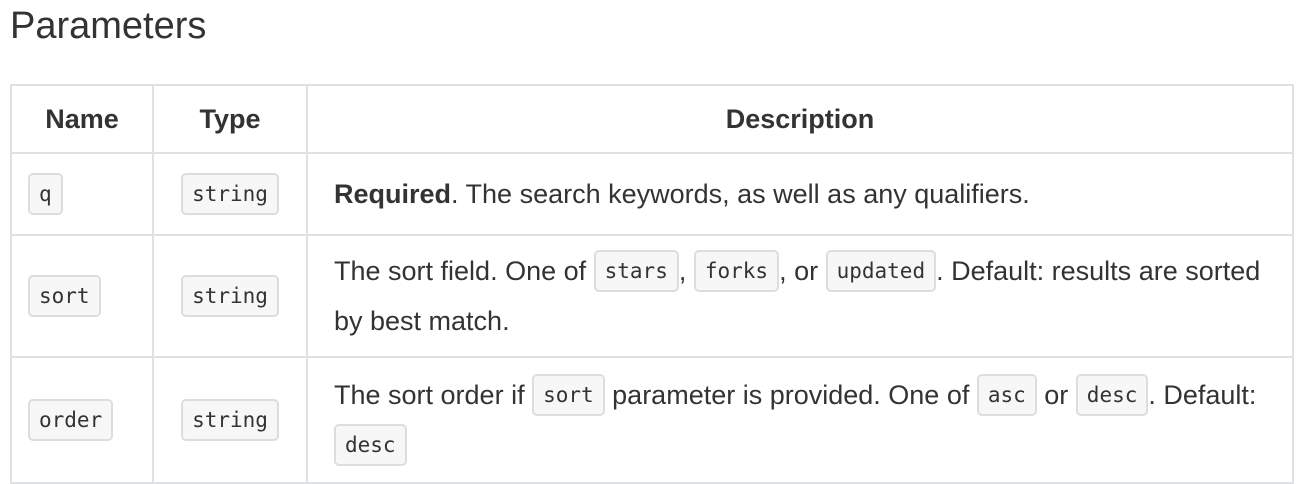  What do you see at coordinates (370, 444) in the screenshot?
I see `inline-code-default-desc: desc` at bounding box center [370, 444].